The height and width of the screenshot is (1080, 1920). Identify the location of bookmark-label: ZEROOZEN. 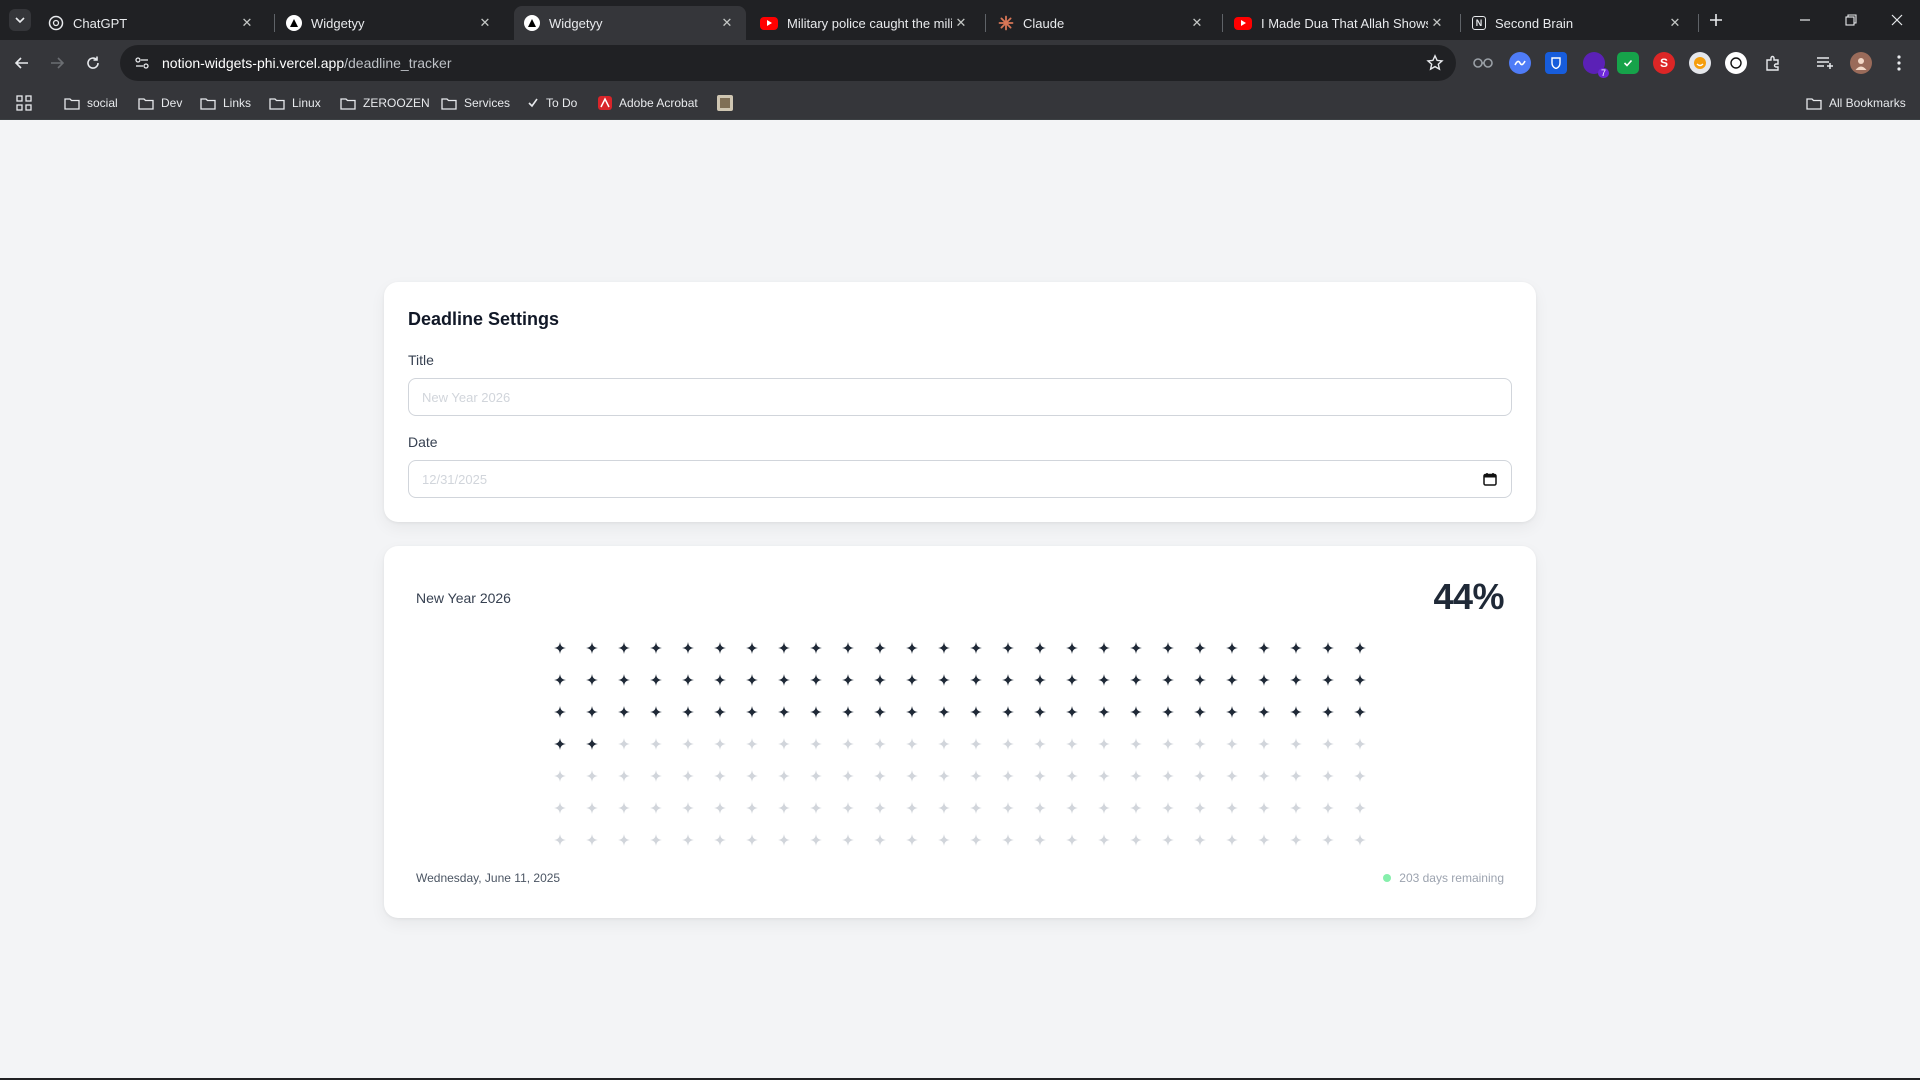
(396, 103).